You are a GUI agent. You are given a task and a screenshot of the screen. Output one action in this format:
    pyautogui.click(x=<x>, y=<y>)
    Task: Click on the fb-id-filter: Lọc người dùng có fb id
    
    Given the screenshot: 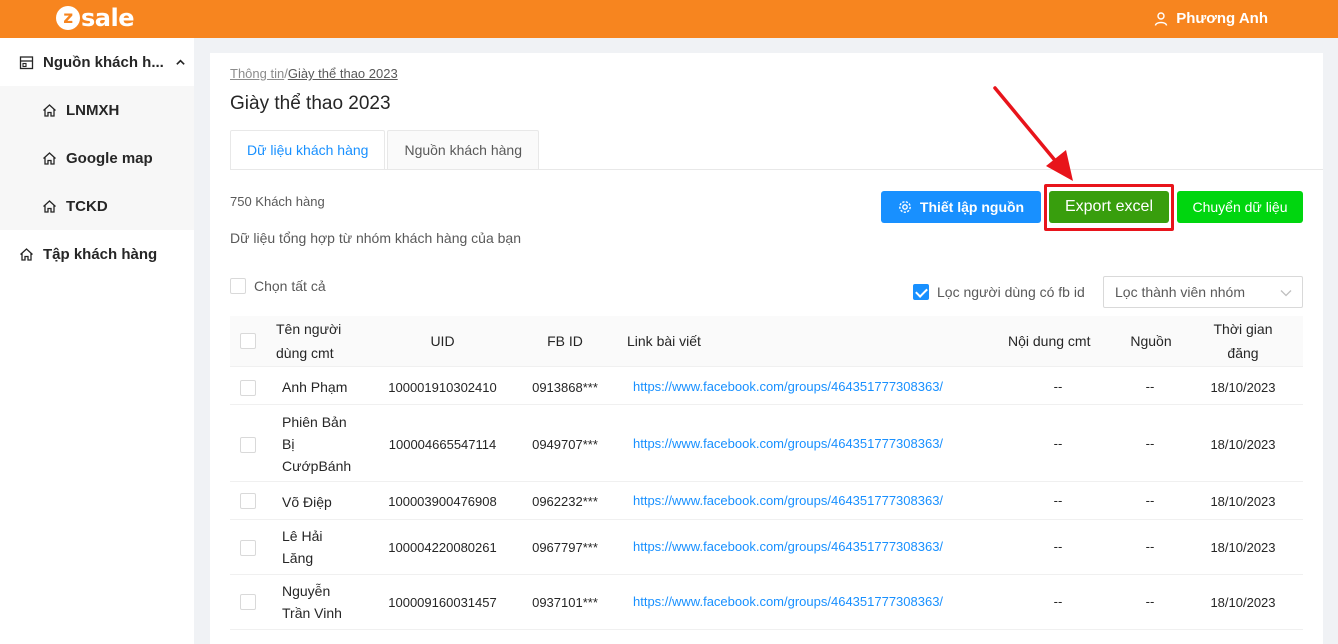 What is the action you would take?
    pyautogui.click(x=999, y=292)
    